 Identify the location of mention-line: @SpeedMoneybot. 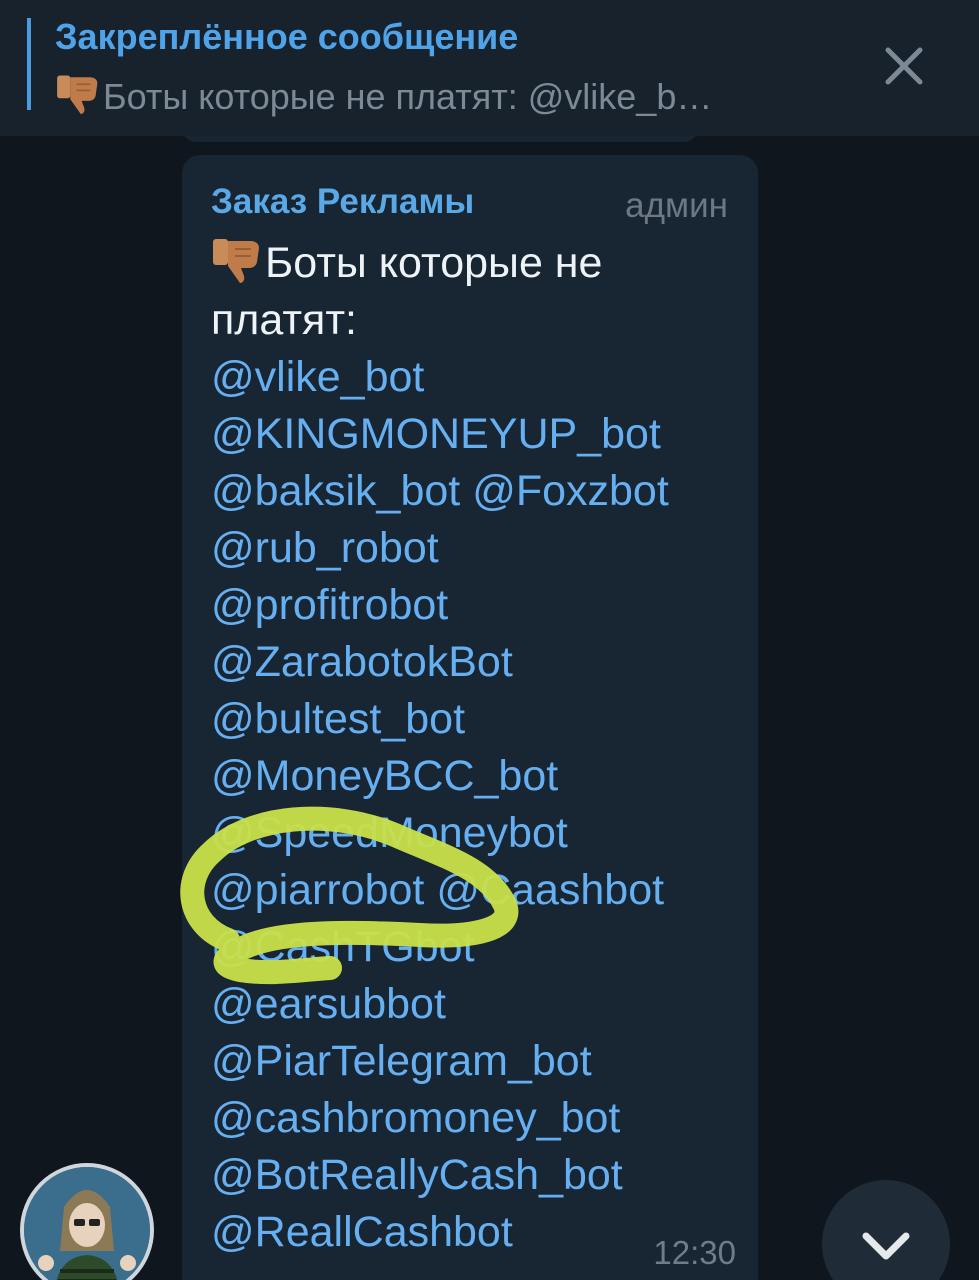
(481, 833).